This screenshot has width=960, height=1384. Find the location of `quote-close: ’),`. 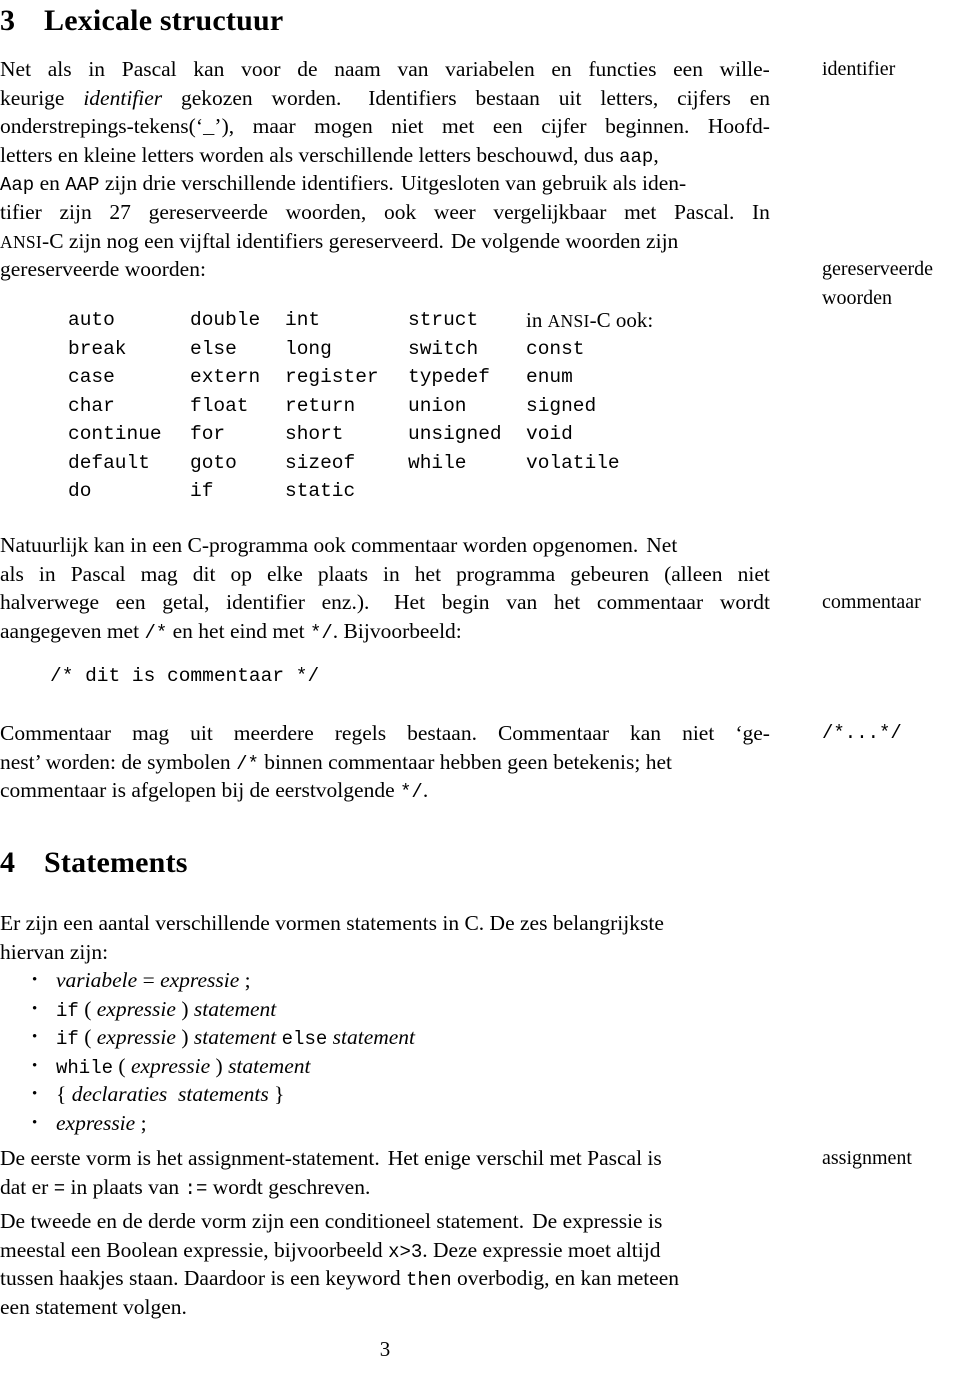

quote-close: ’), is located at coordinates (224, 126).